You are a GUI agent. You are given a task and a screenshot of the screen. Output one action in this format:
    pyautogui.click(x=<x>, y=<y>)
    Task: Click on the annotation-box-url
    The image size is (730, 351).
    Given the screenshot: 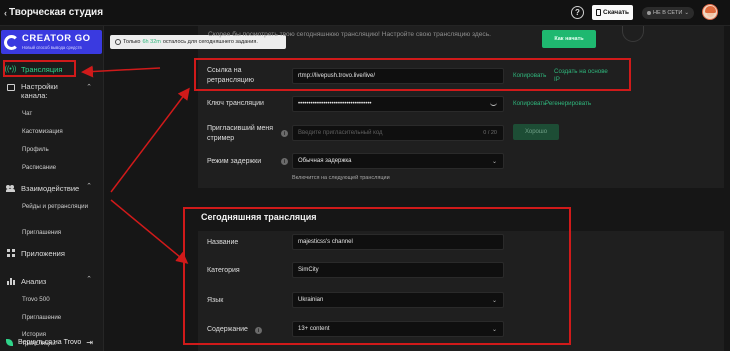 What is the action you would take?
    pyautogui.click(x=412, y=74)
    